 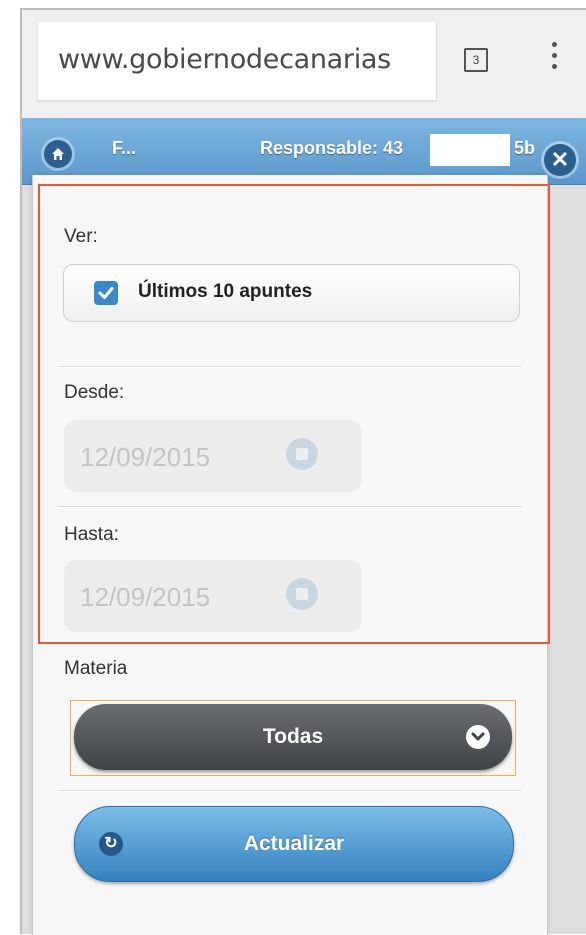 What do you see at coordinates (213, 596) in the screenshot?
I see `hasta-date-field: 12/09/2015` at bounding box center [213, 596].